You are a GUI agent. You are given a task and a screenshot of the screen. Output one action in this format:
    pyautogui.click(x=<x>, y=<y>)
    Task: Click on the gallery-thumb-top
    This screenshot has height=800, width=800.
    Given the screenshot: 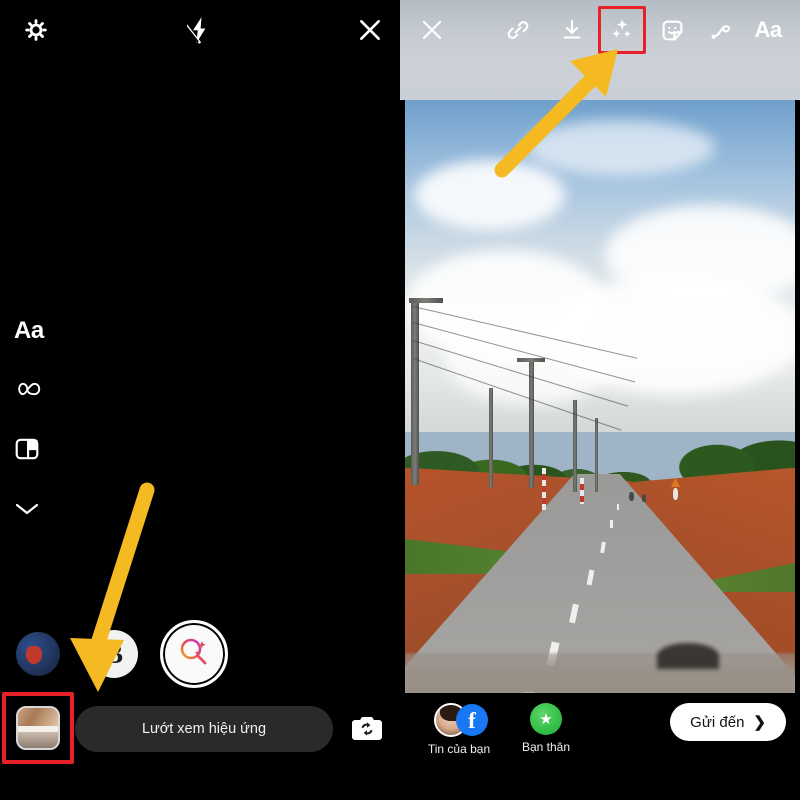 What is the action you would take?
    pyautogui.click(x=38, y=717)
    